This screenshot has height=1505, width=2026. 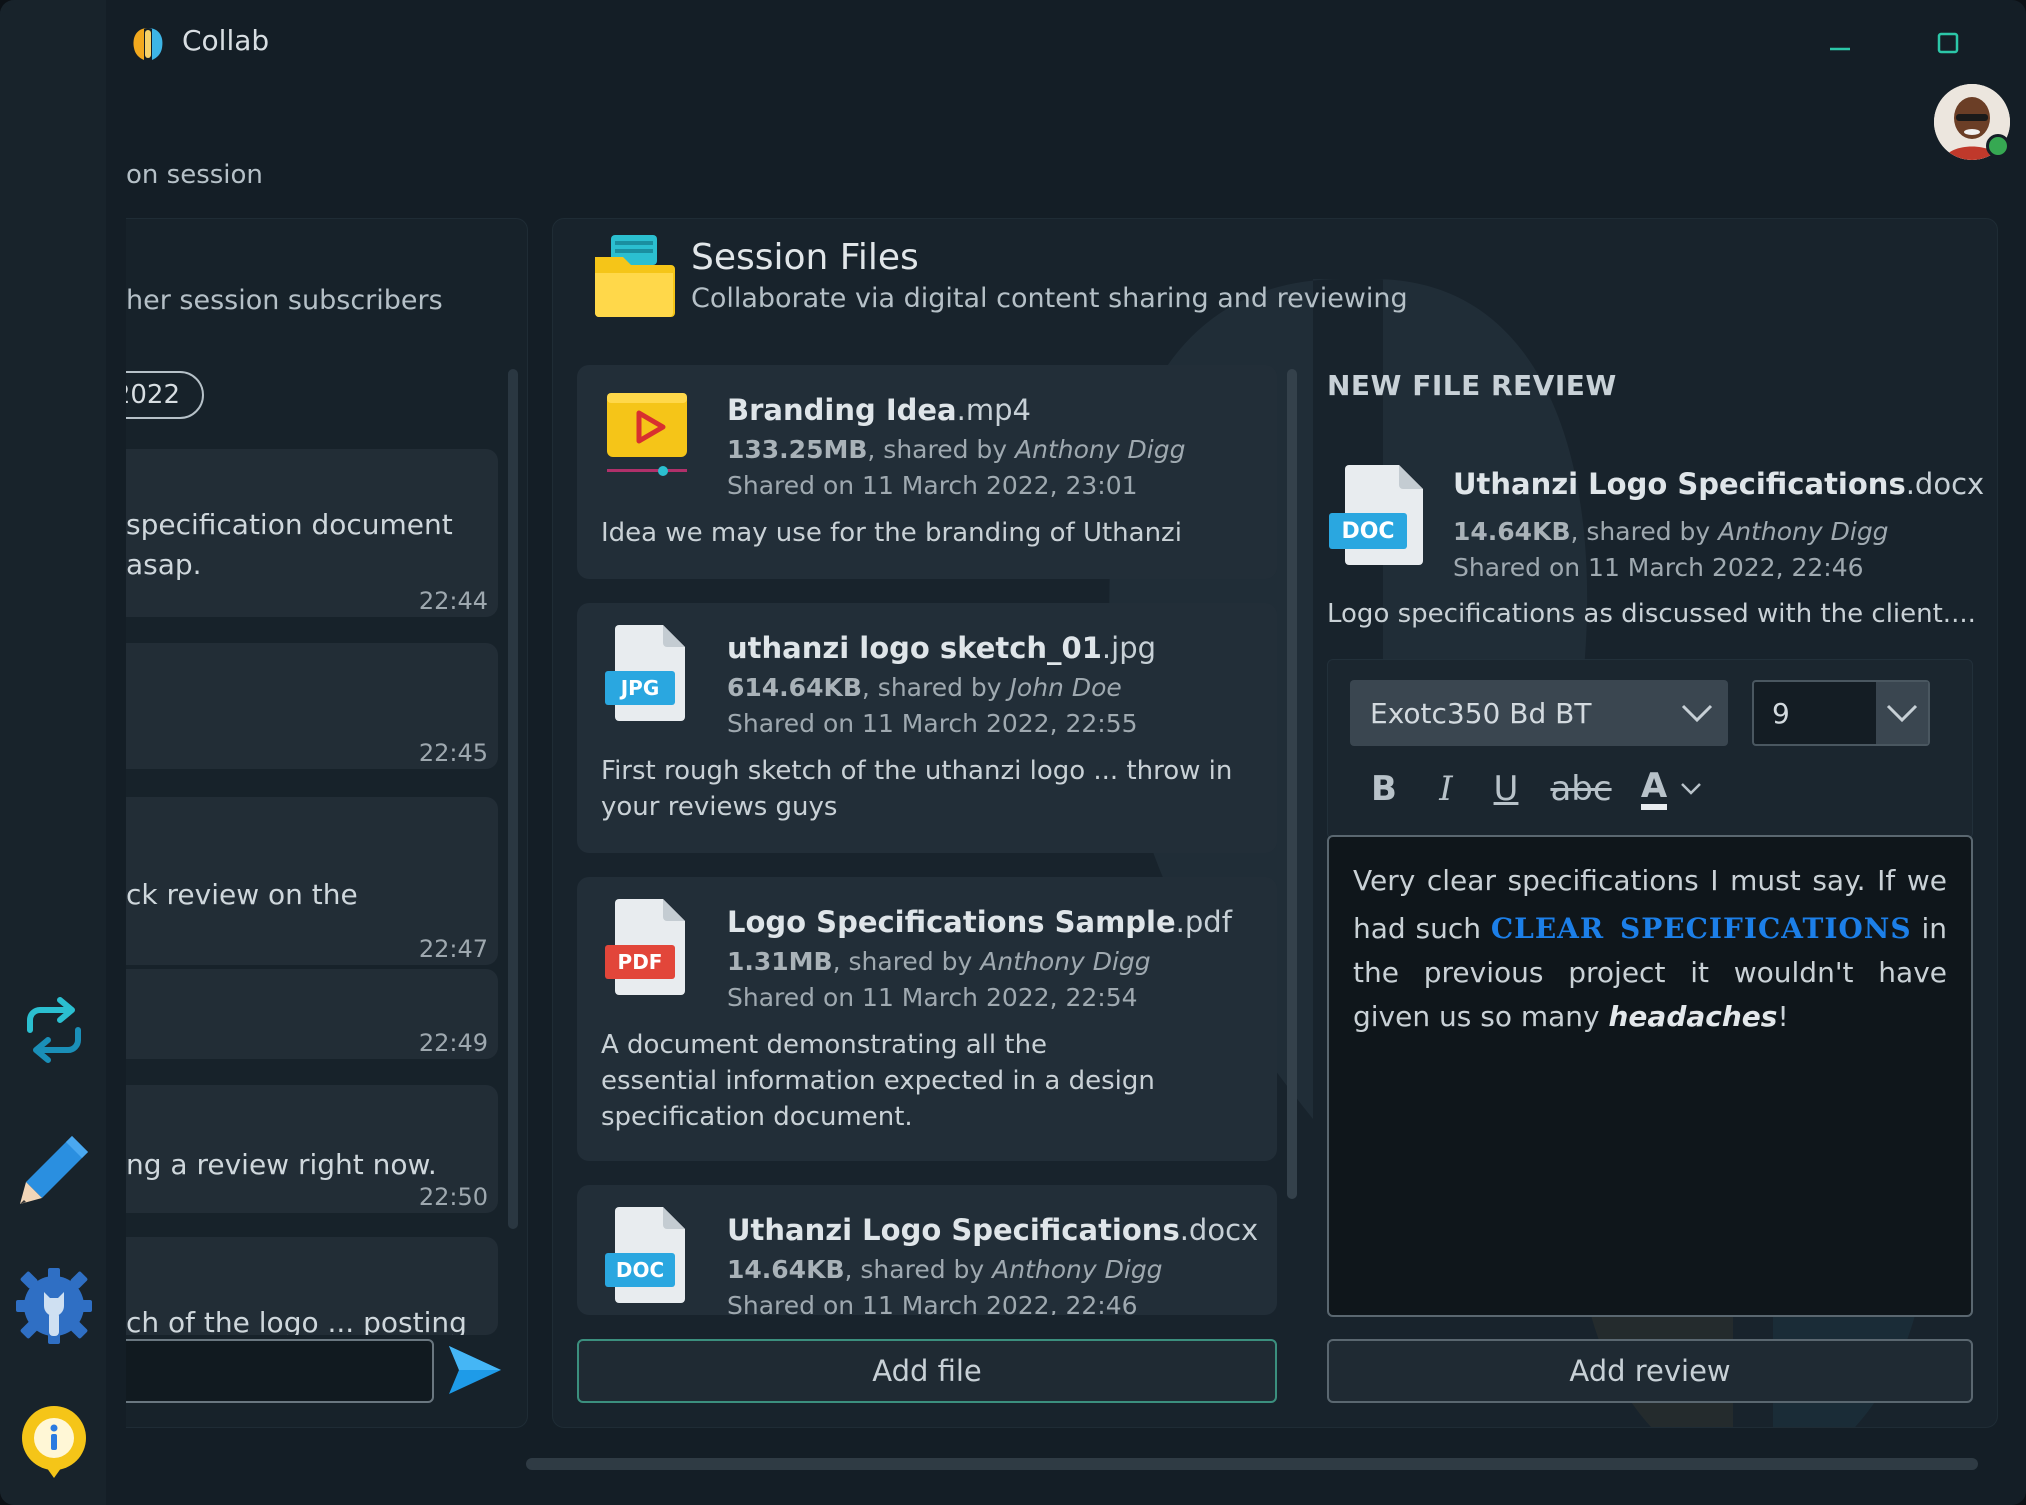 I want to click on panel-title: Session Files, so click(x=805, y=257).